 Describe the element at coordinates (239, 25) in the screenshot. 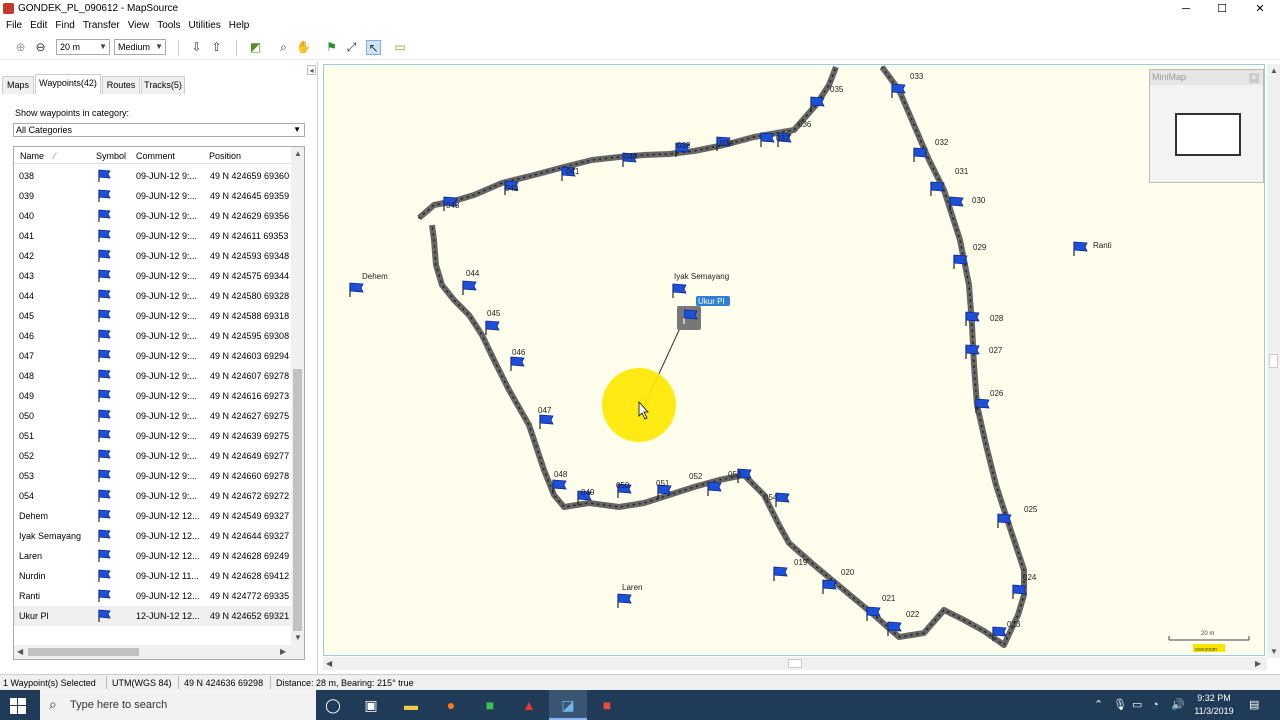

I see `menu-help: Help` at that location.